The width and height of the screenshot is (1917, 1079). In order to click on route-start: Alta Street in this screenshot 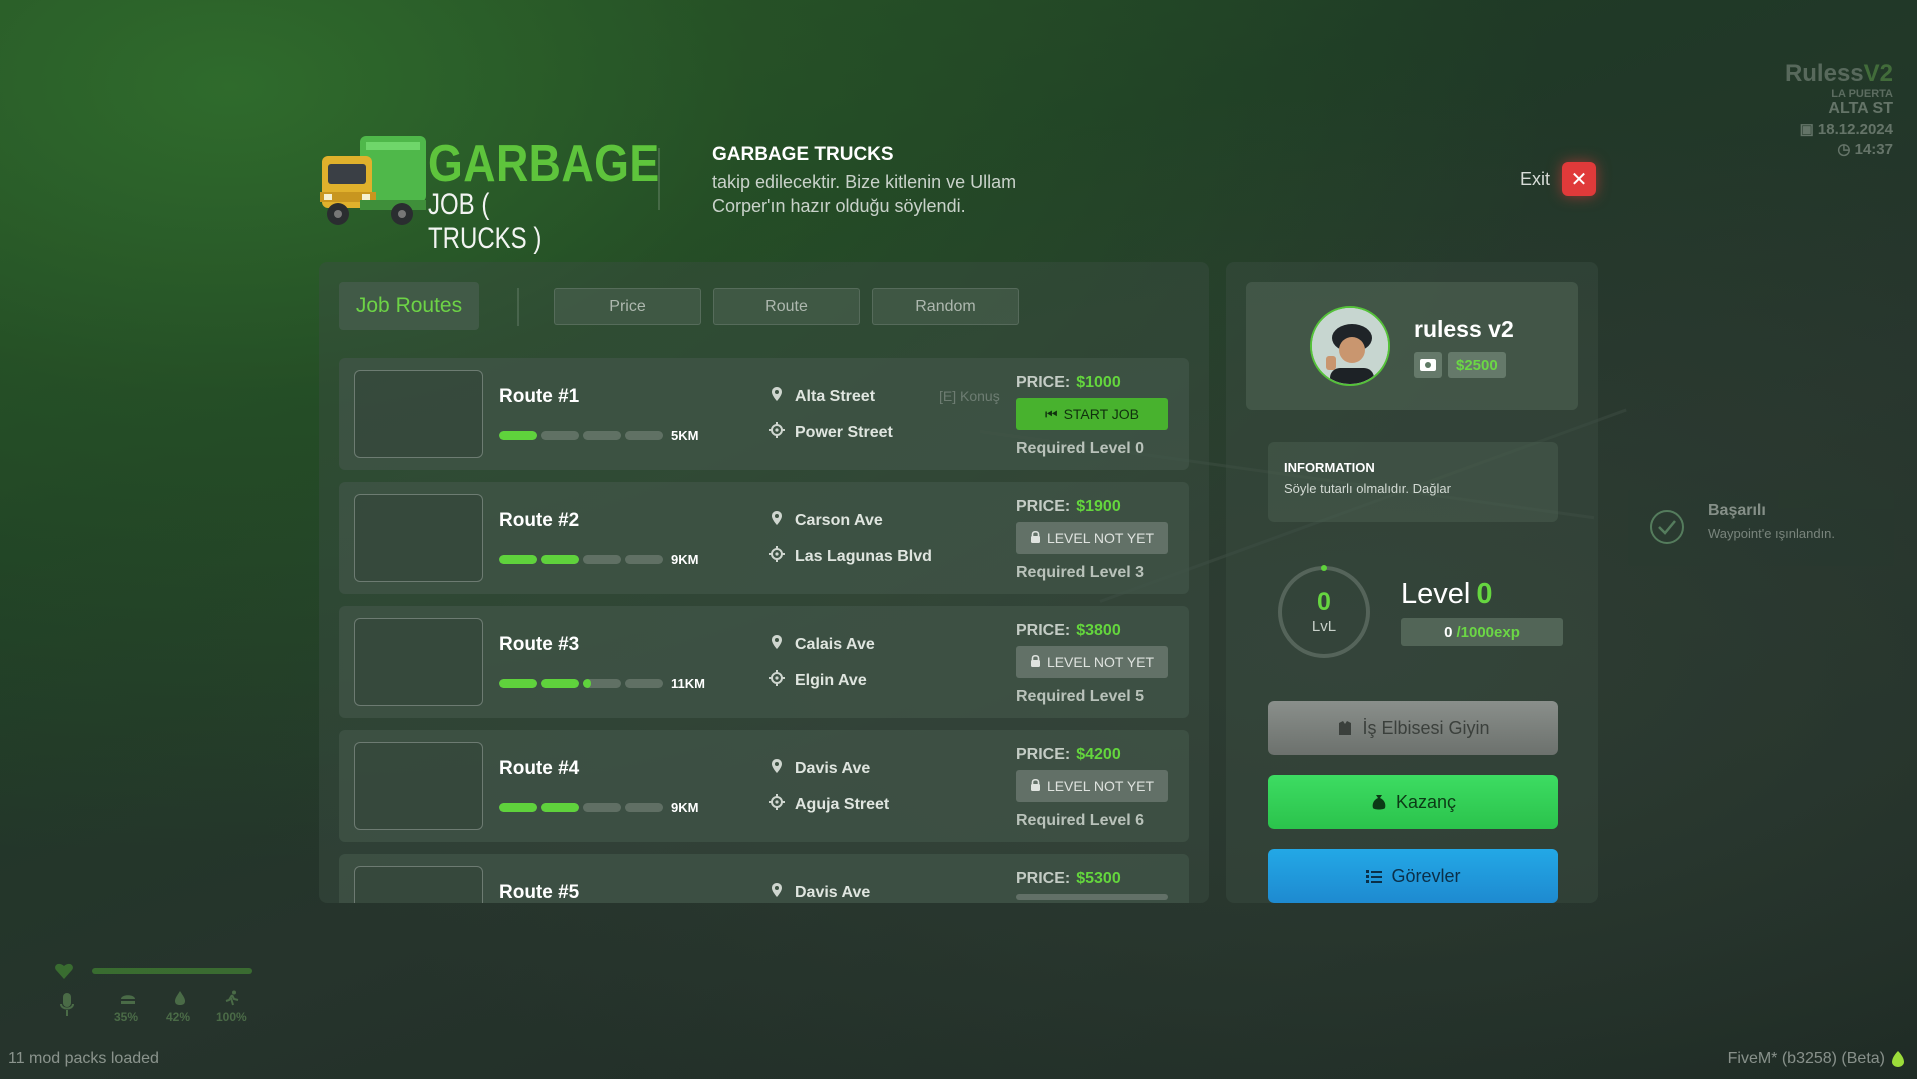, I will do `click(822, 396)`.